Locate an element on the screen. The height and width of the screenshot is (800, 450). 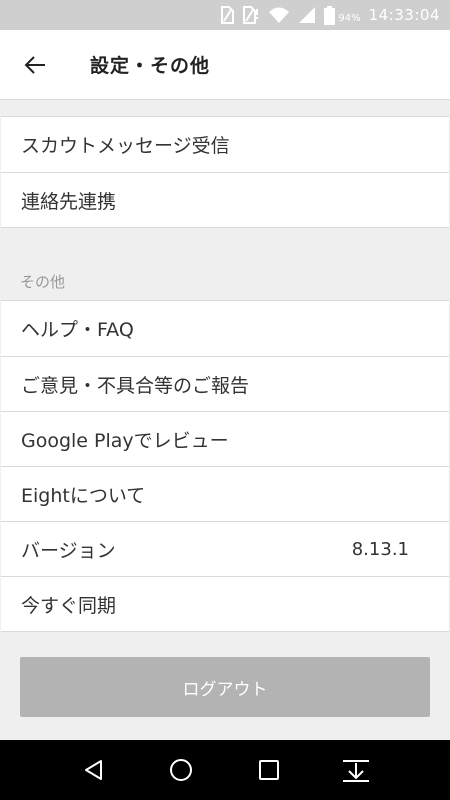
settings-item-sync-now: 今すぐ同期 is located at coordinates (225, 603).